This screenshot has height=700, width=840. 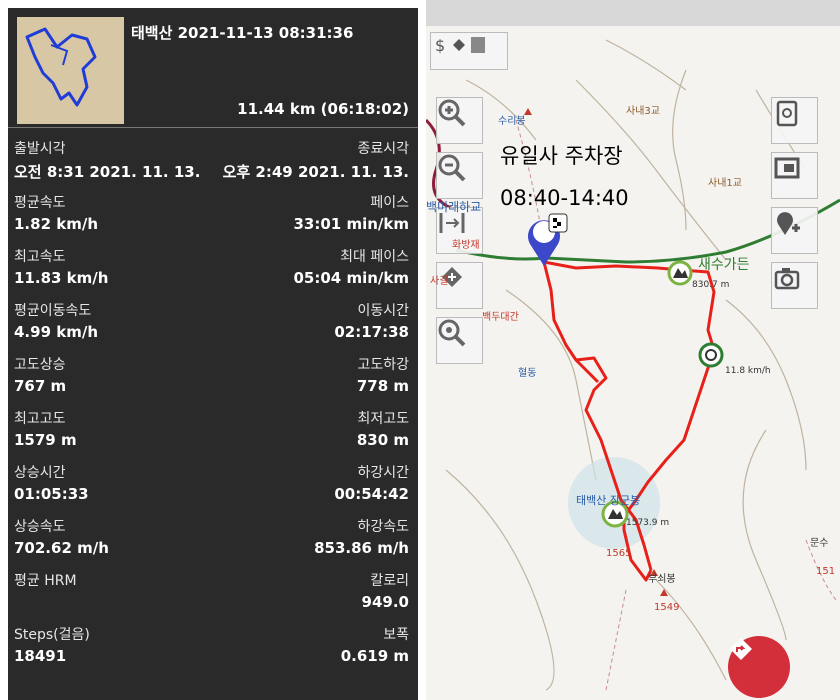 I want to click on elevation-loss-label: 고도하강, so click(x=383, y=365).